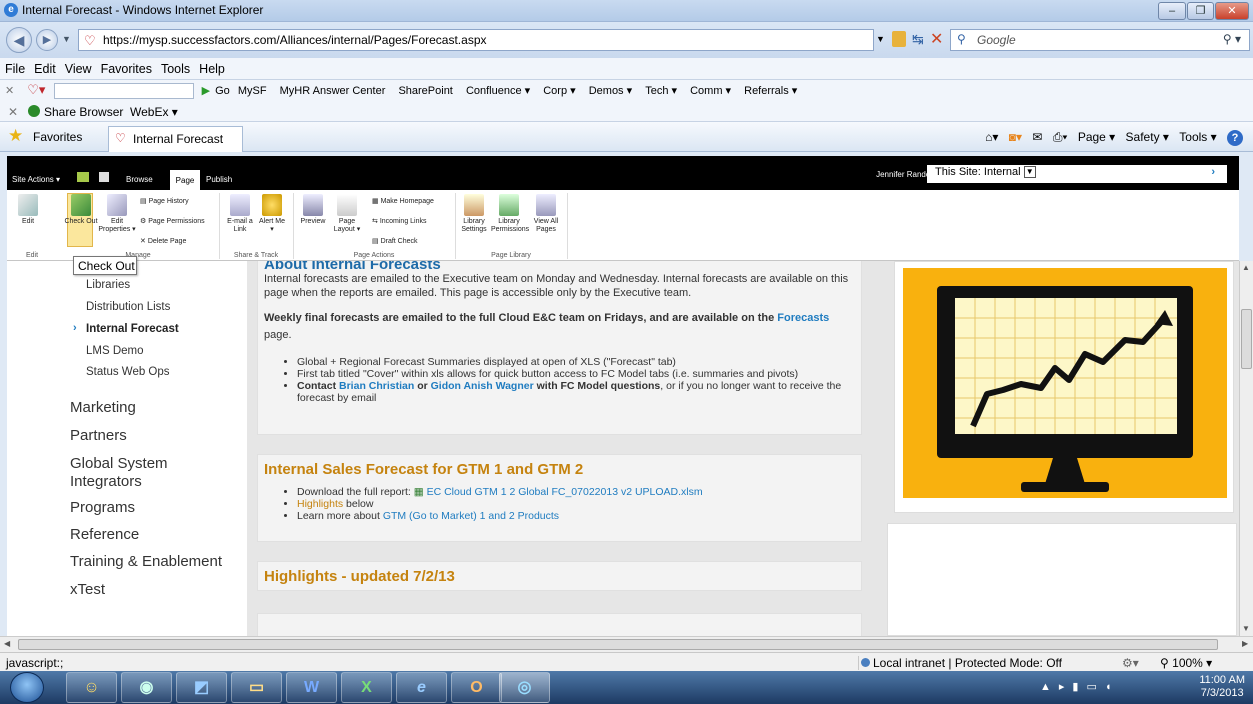 The width and height of the screenshot is (1253, 704). Describe the element at coordinates (1096, 137) in the screenshot. I see `page-menu: Page ▾` at that location.